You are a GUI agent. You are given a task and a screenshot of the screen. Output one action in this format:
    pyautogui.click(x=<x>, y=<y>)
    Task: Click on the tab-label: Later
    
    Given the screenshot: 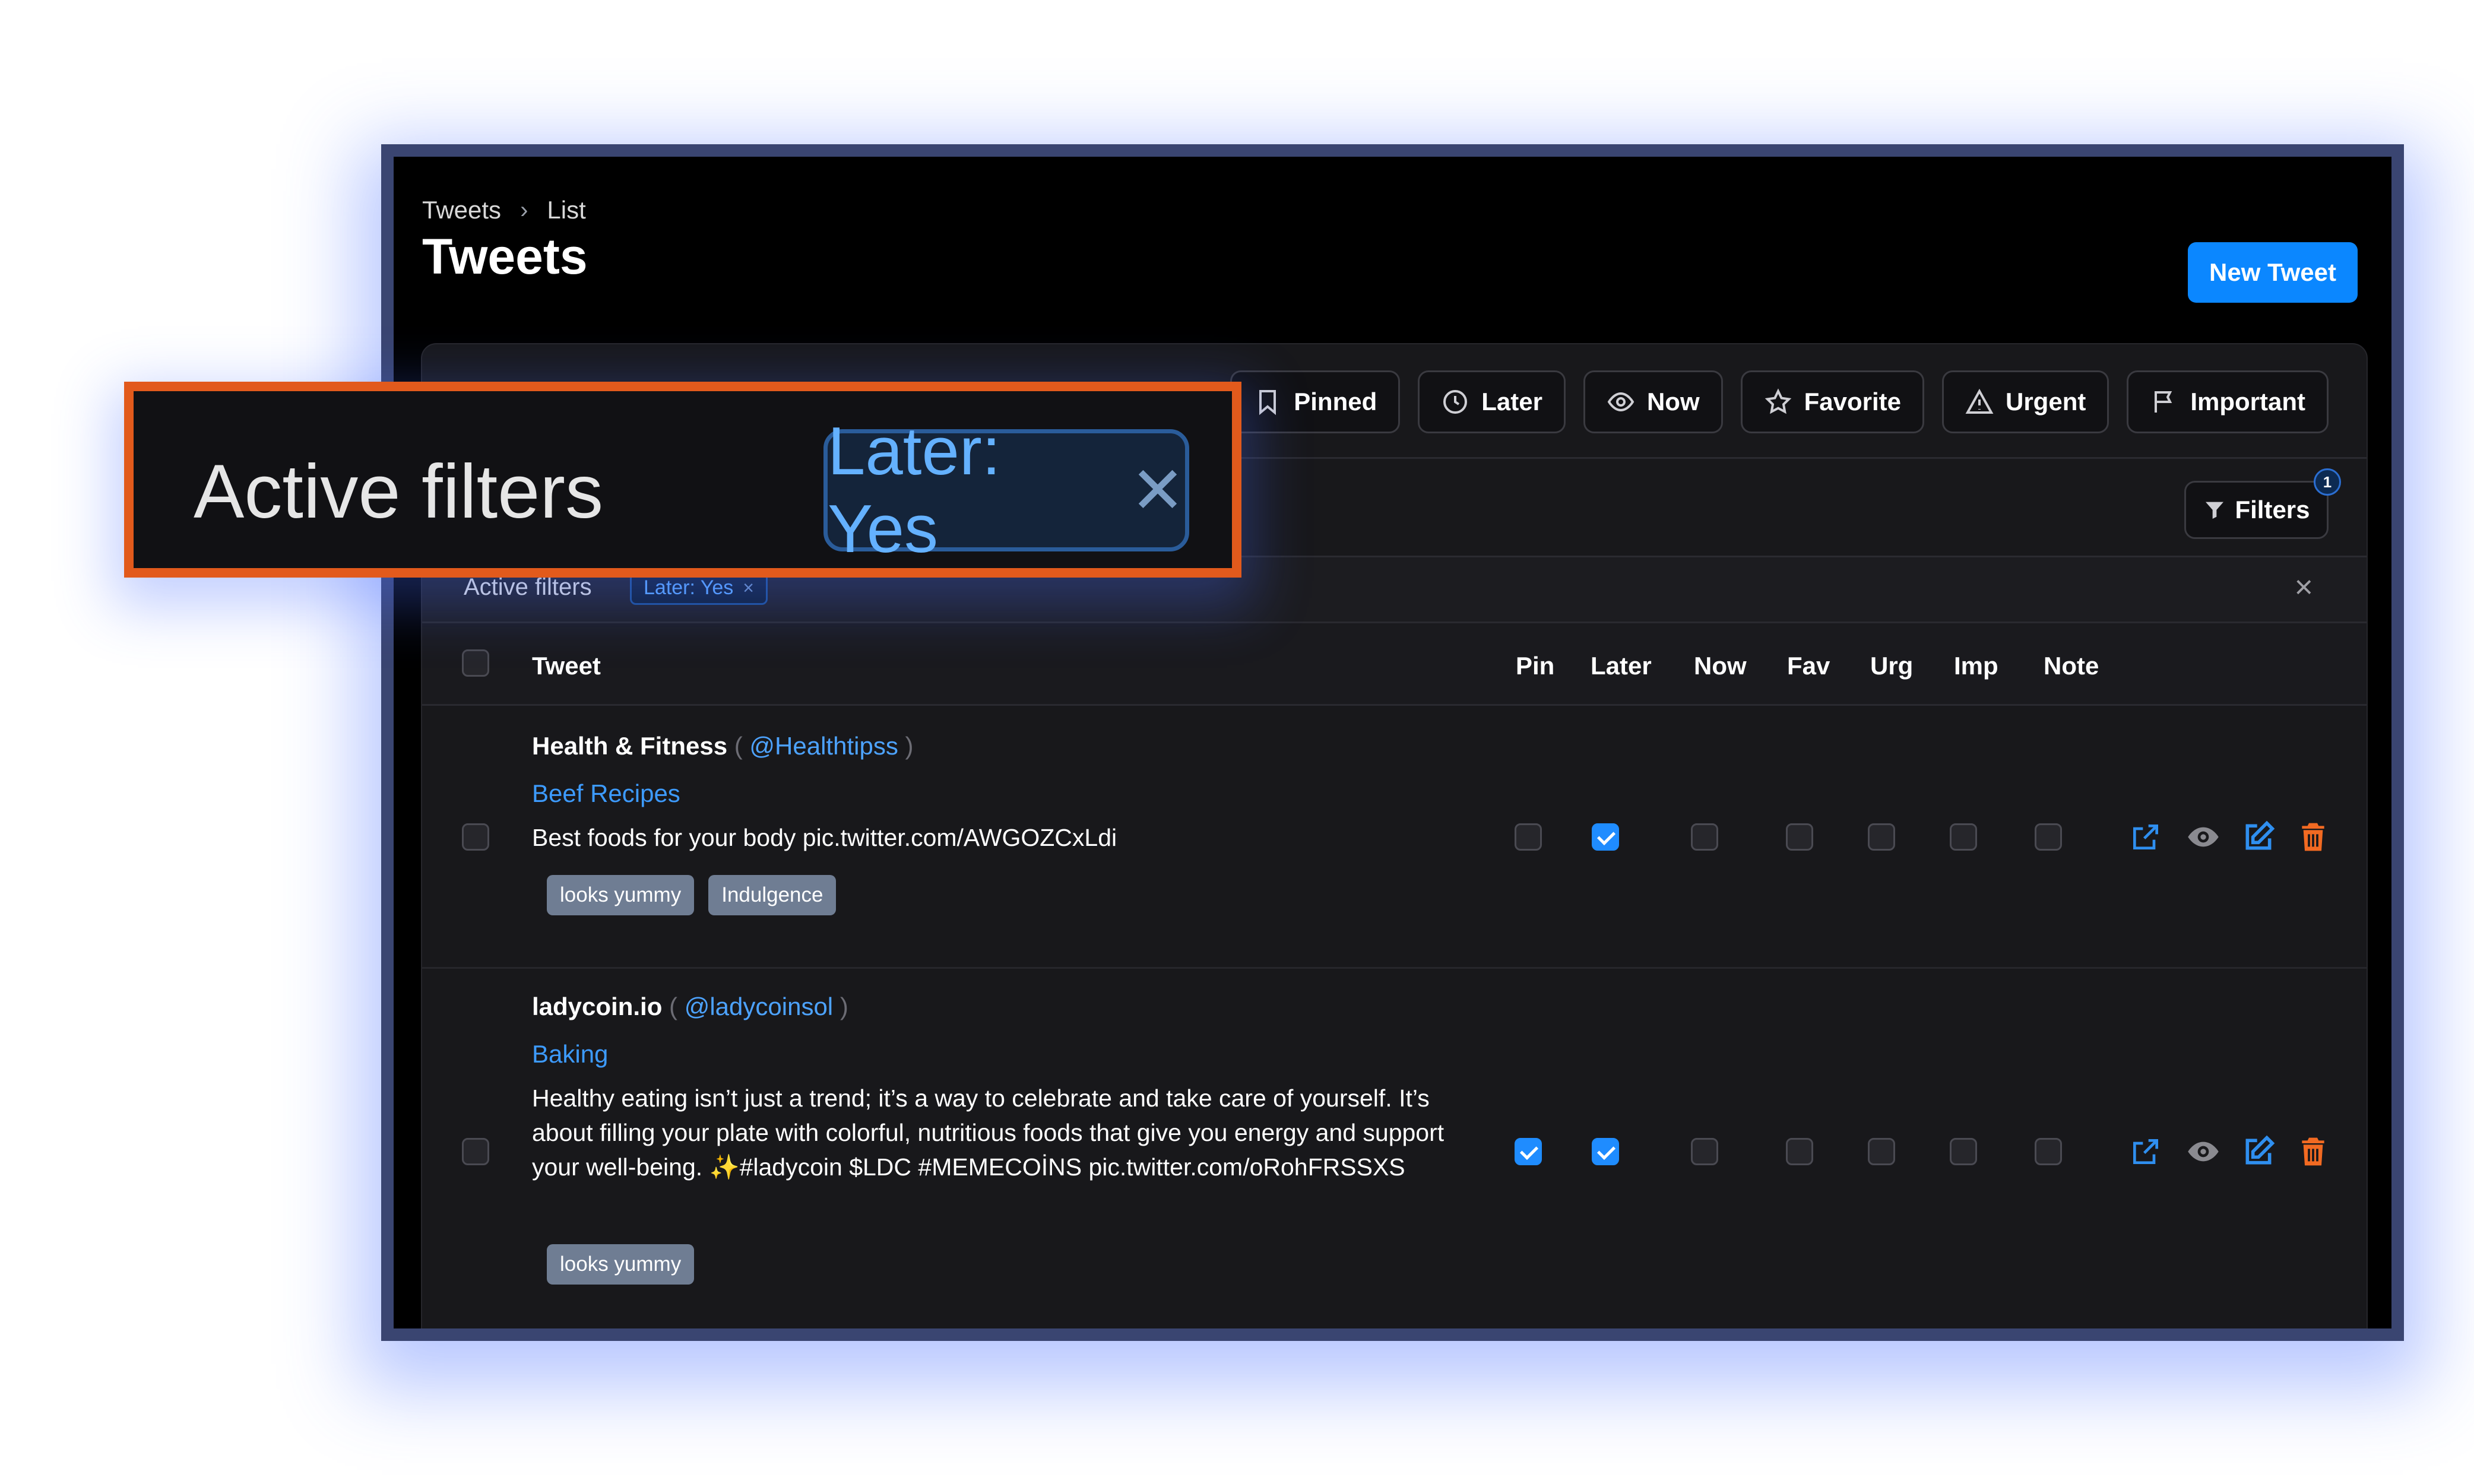 What is the action you would take?
    pyautogui.click(x=1511, y=402)
    